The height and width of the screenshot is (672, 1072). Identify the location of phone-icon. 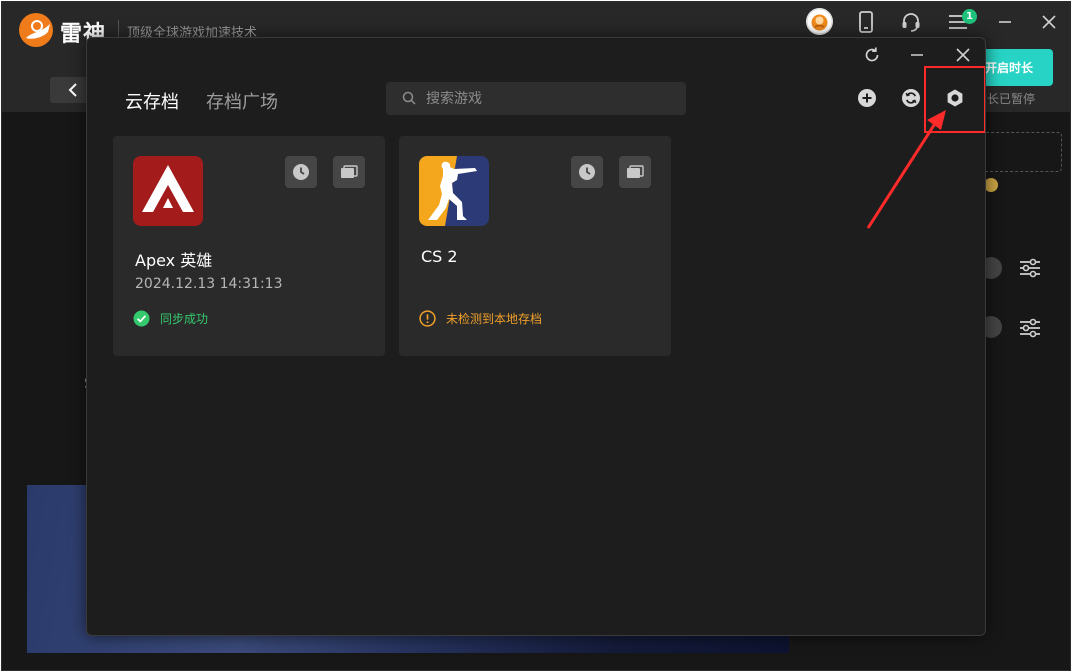
(866, 22).